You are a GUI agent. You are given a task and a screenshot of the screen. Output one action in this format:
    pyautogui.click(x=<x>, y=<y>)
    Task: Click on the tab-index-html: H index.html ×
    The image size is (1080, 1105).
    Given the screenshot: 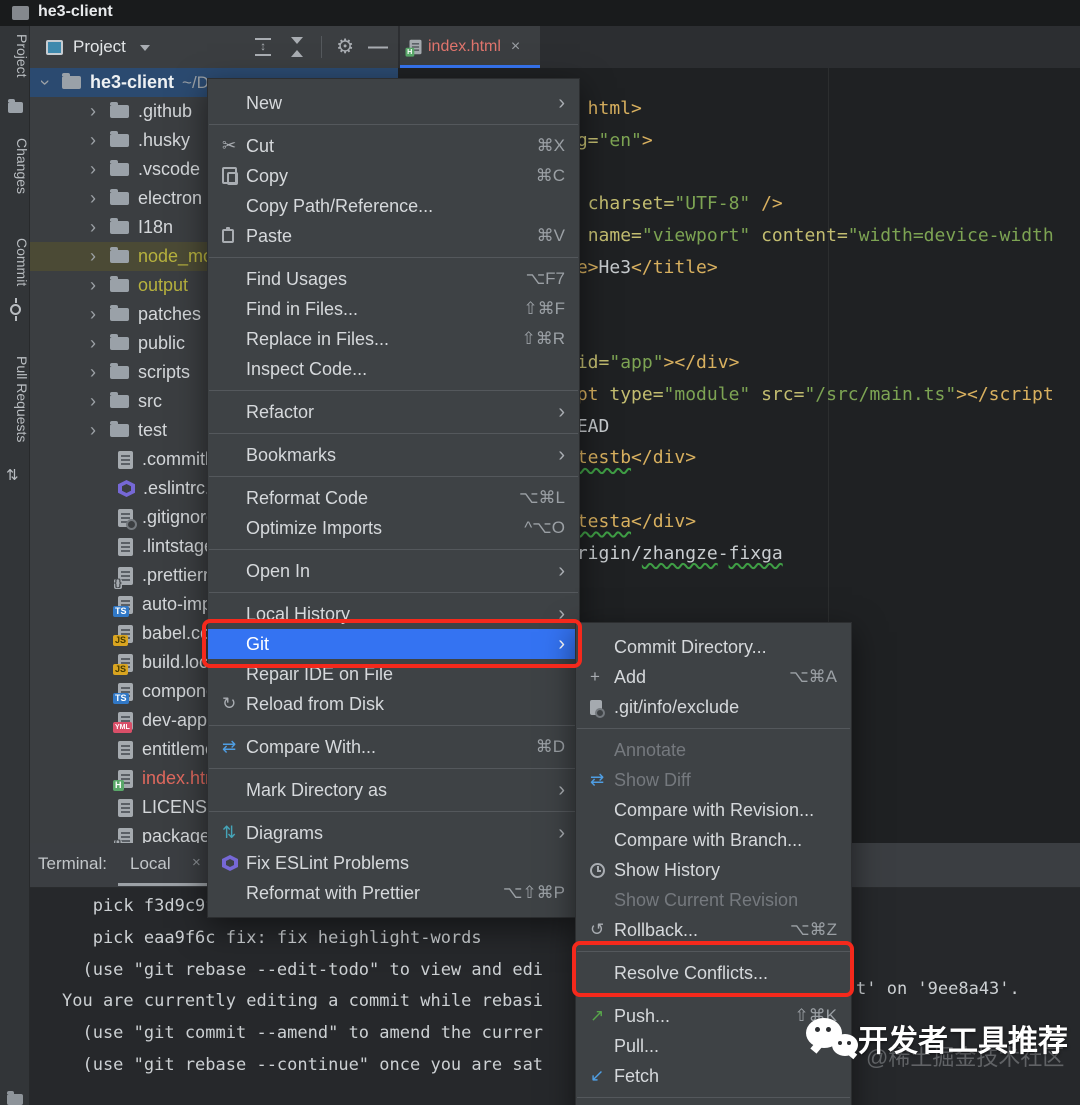 What is the action you would take?
    pyautogui.click(x=470, y=47)
    